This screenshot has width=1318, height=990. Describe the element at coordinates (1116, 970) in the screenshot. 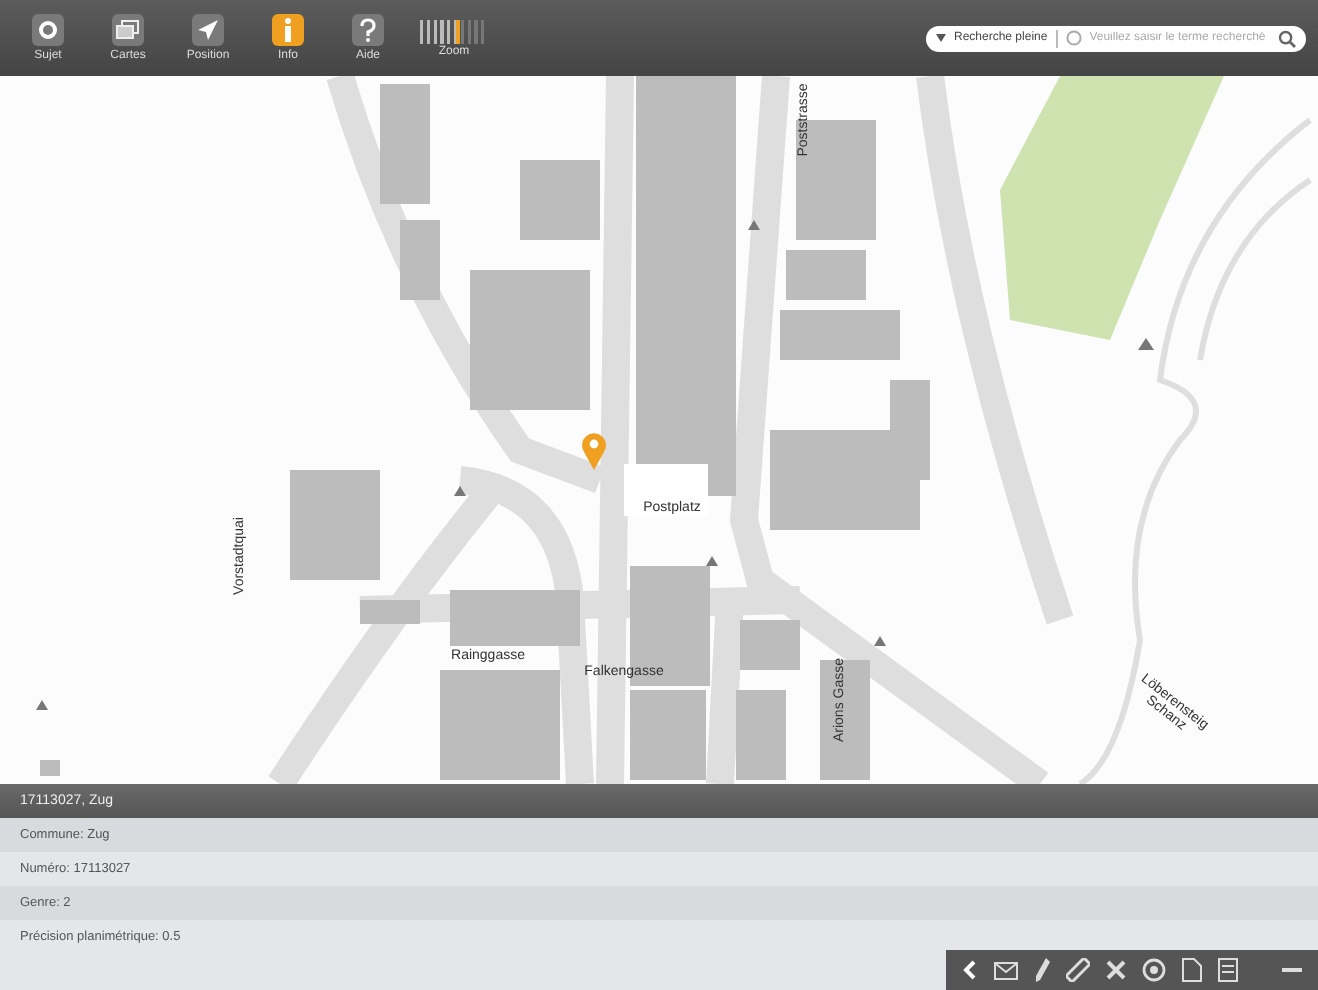

I see `close-icon` at that location.